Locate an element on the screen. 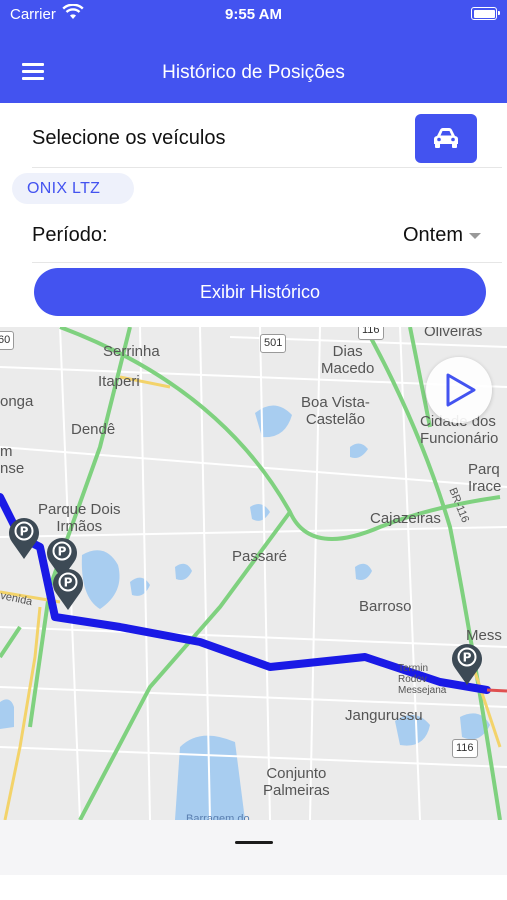 This screenshot has width=507, height=900. sheet-drag-handle is located at coordinates (254, 842).